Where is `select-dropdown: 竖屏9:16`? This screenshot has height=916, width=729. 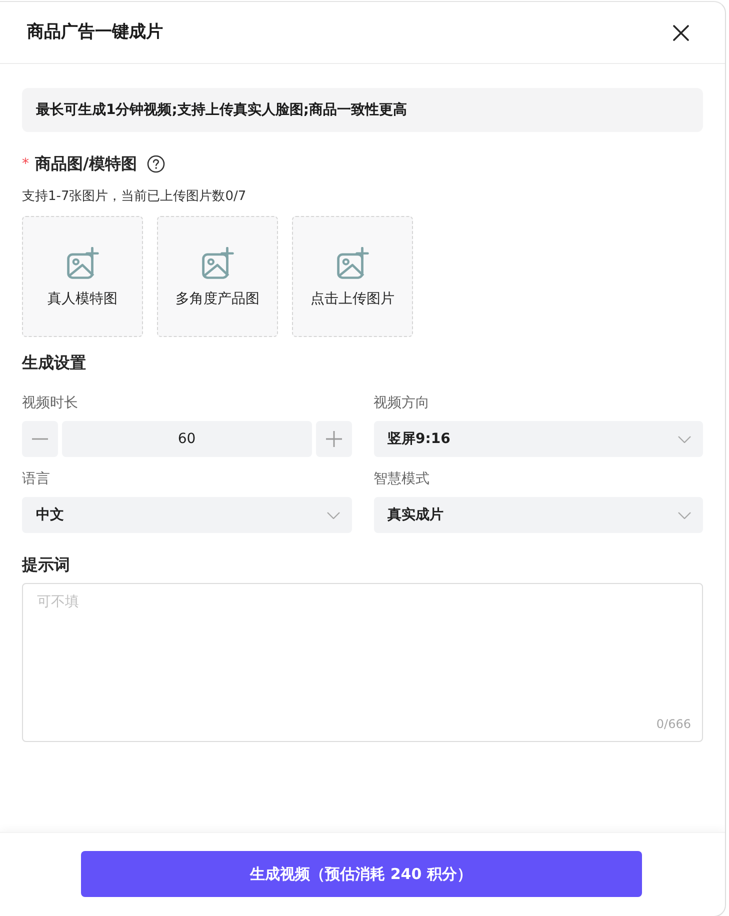 select-dropdown: 竖屏9:16 is located at coordinates (538, 439).